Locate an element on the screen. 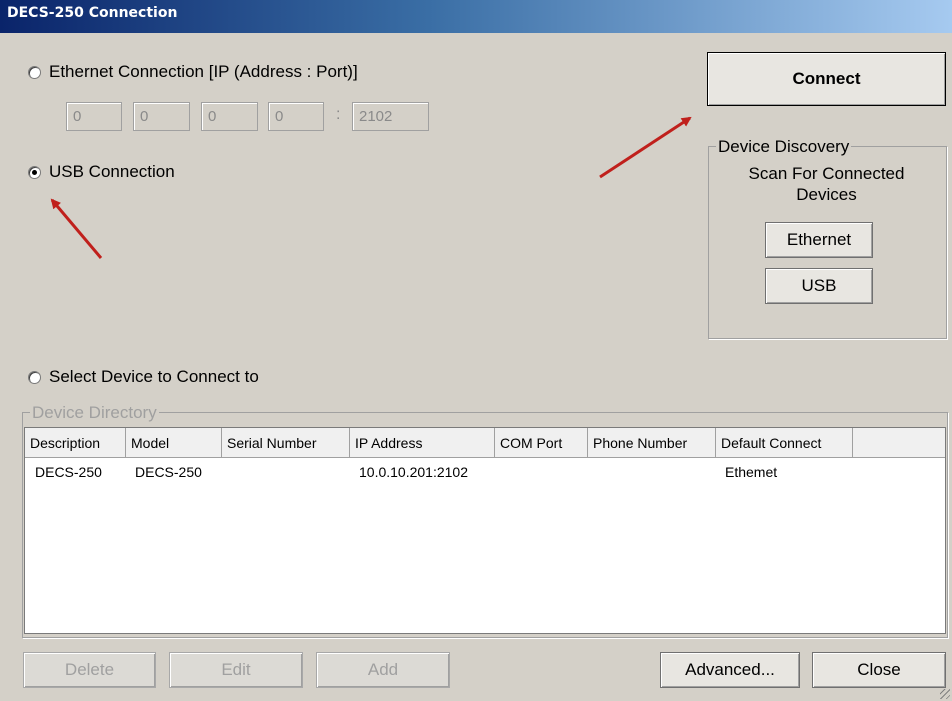 This screenshot has width=952, height=701. annotation-arrow-usb is located at coordinates (76, 228).